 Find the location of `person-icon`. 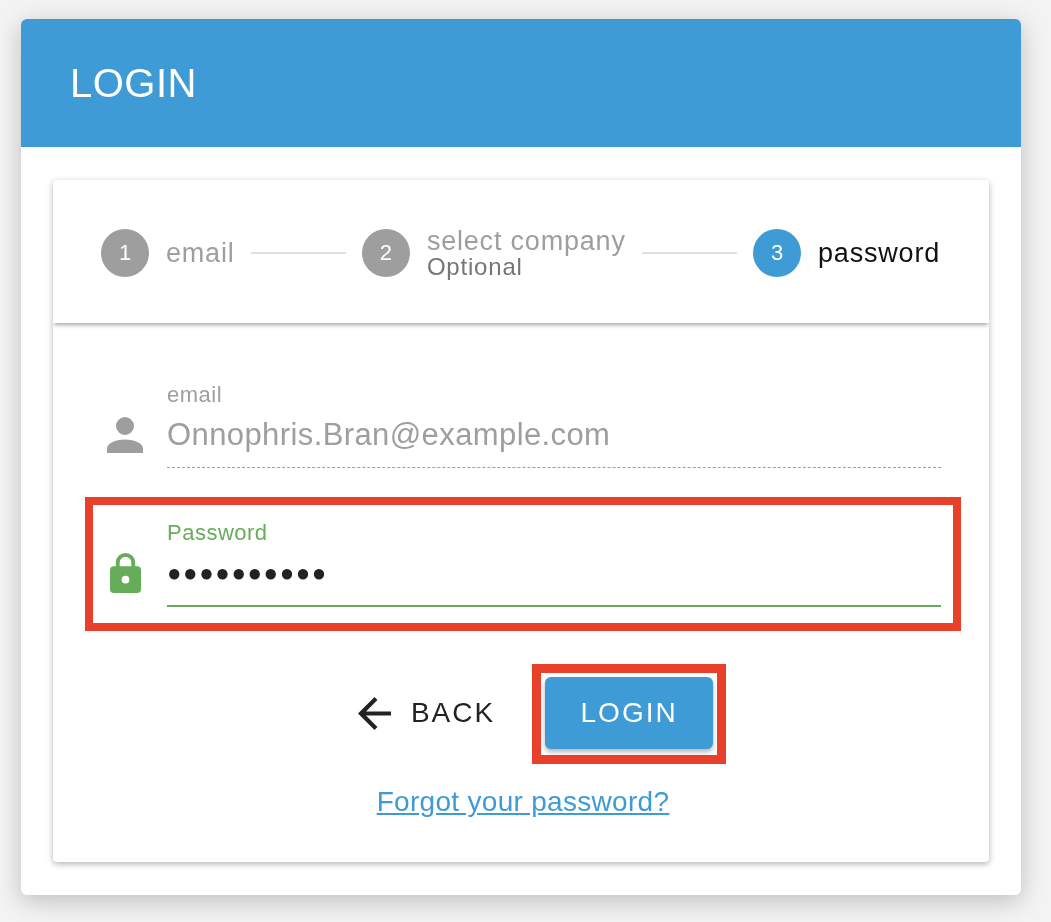

person-icon is located at coordinates (125, 435).